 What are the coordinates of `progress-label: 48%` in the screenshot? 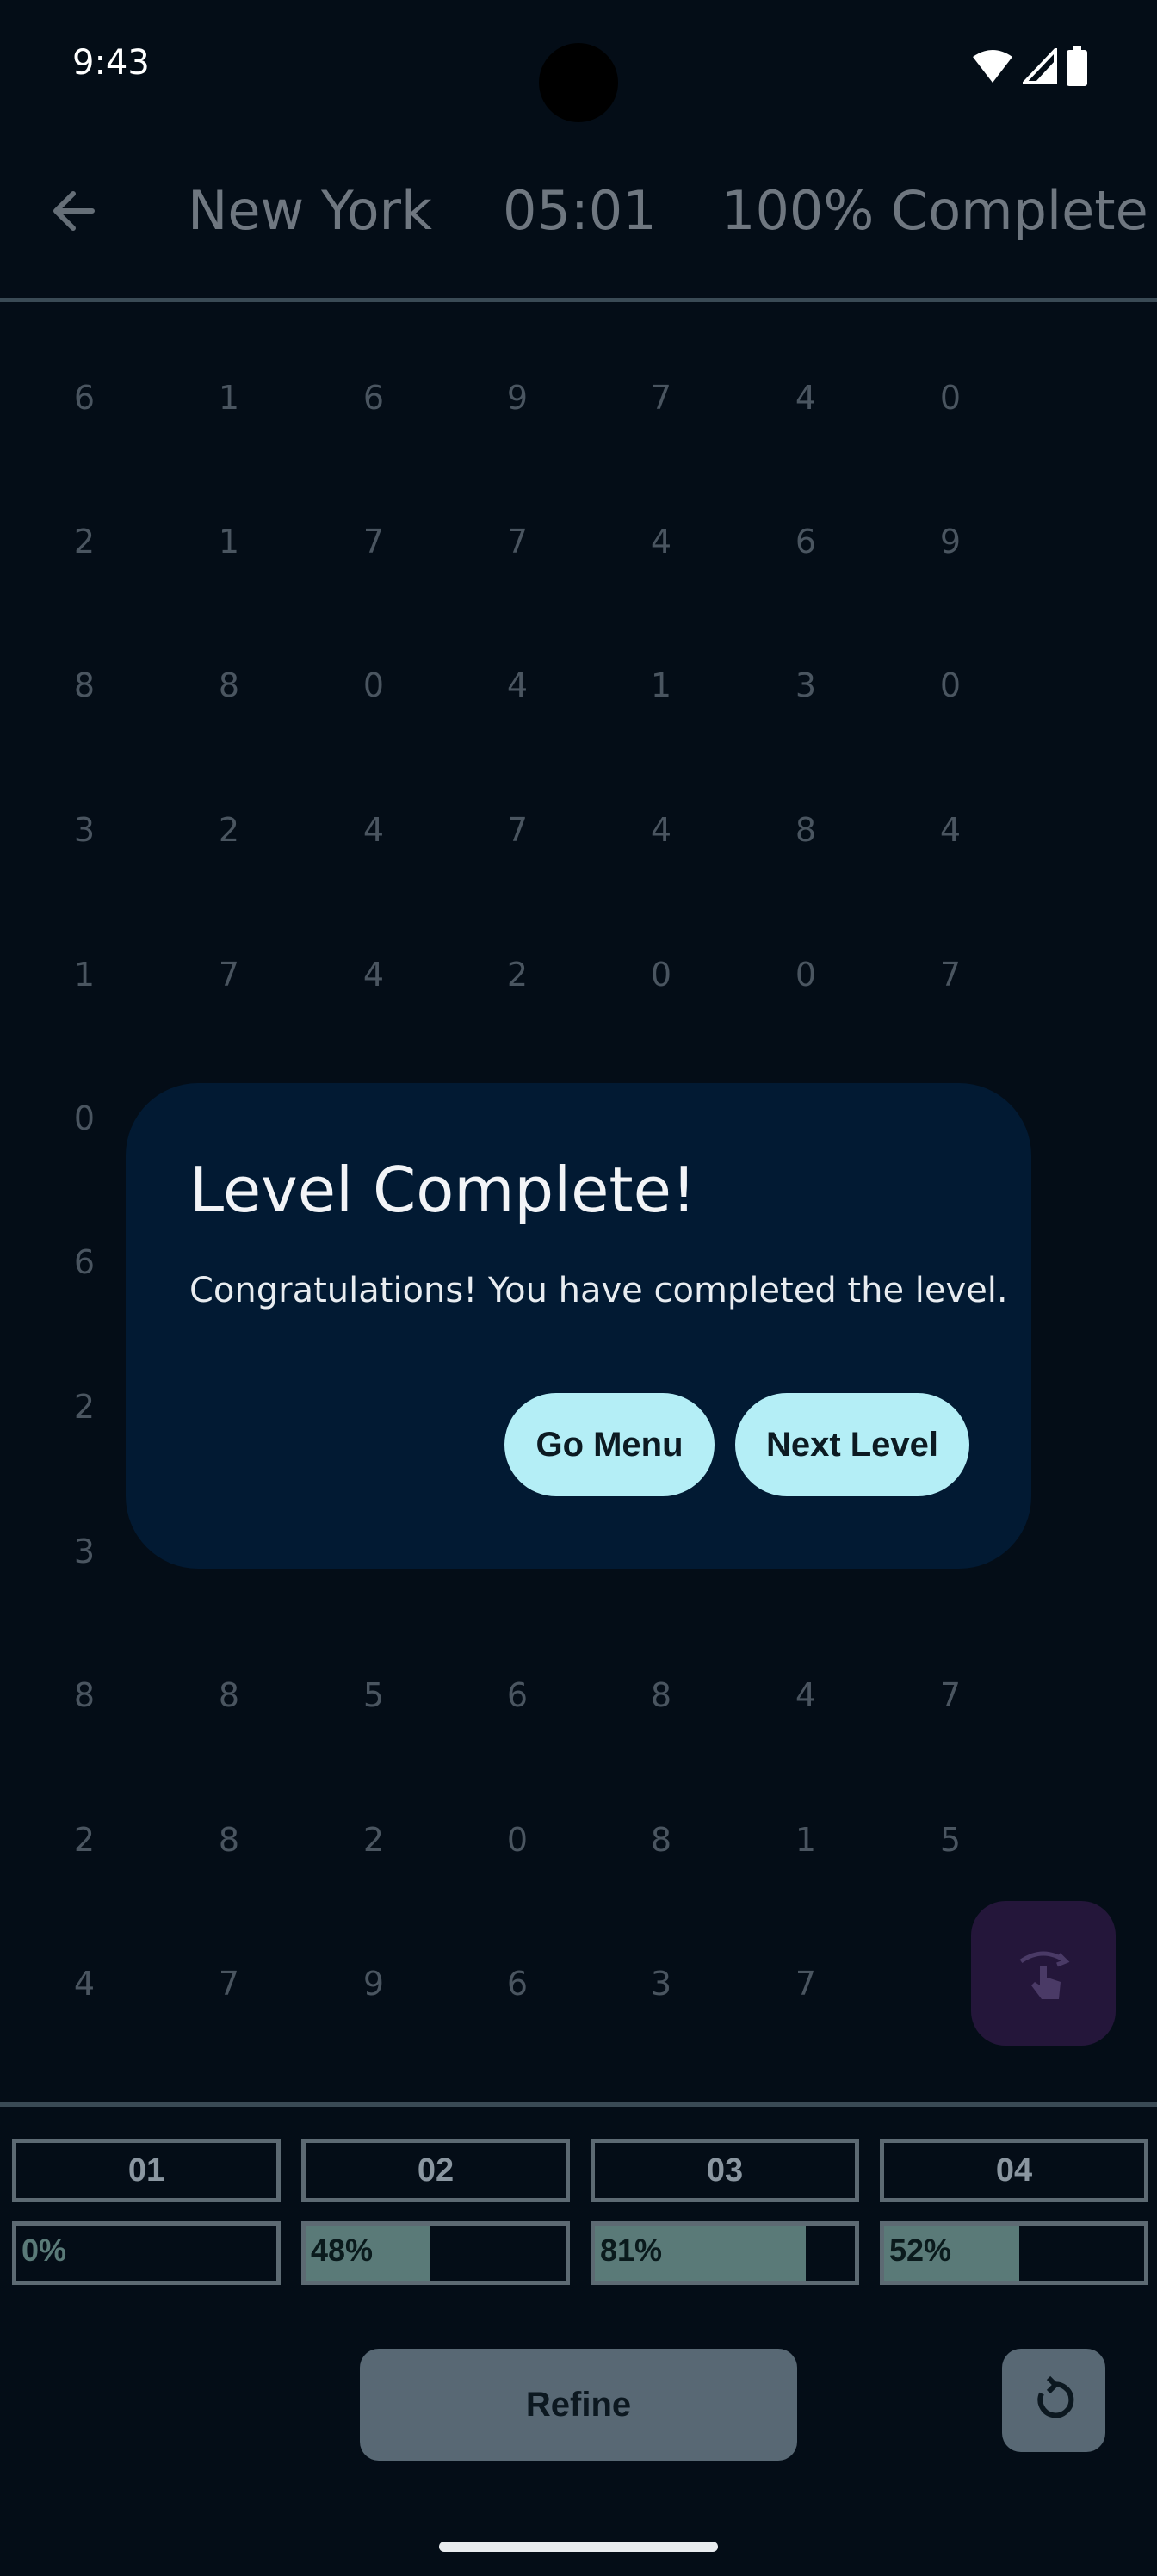 It's located at (343, 2250).